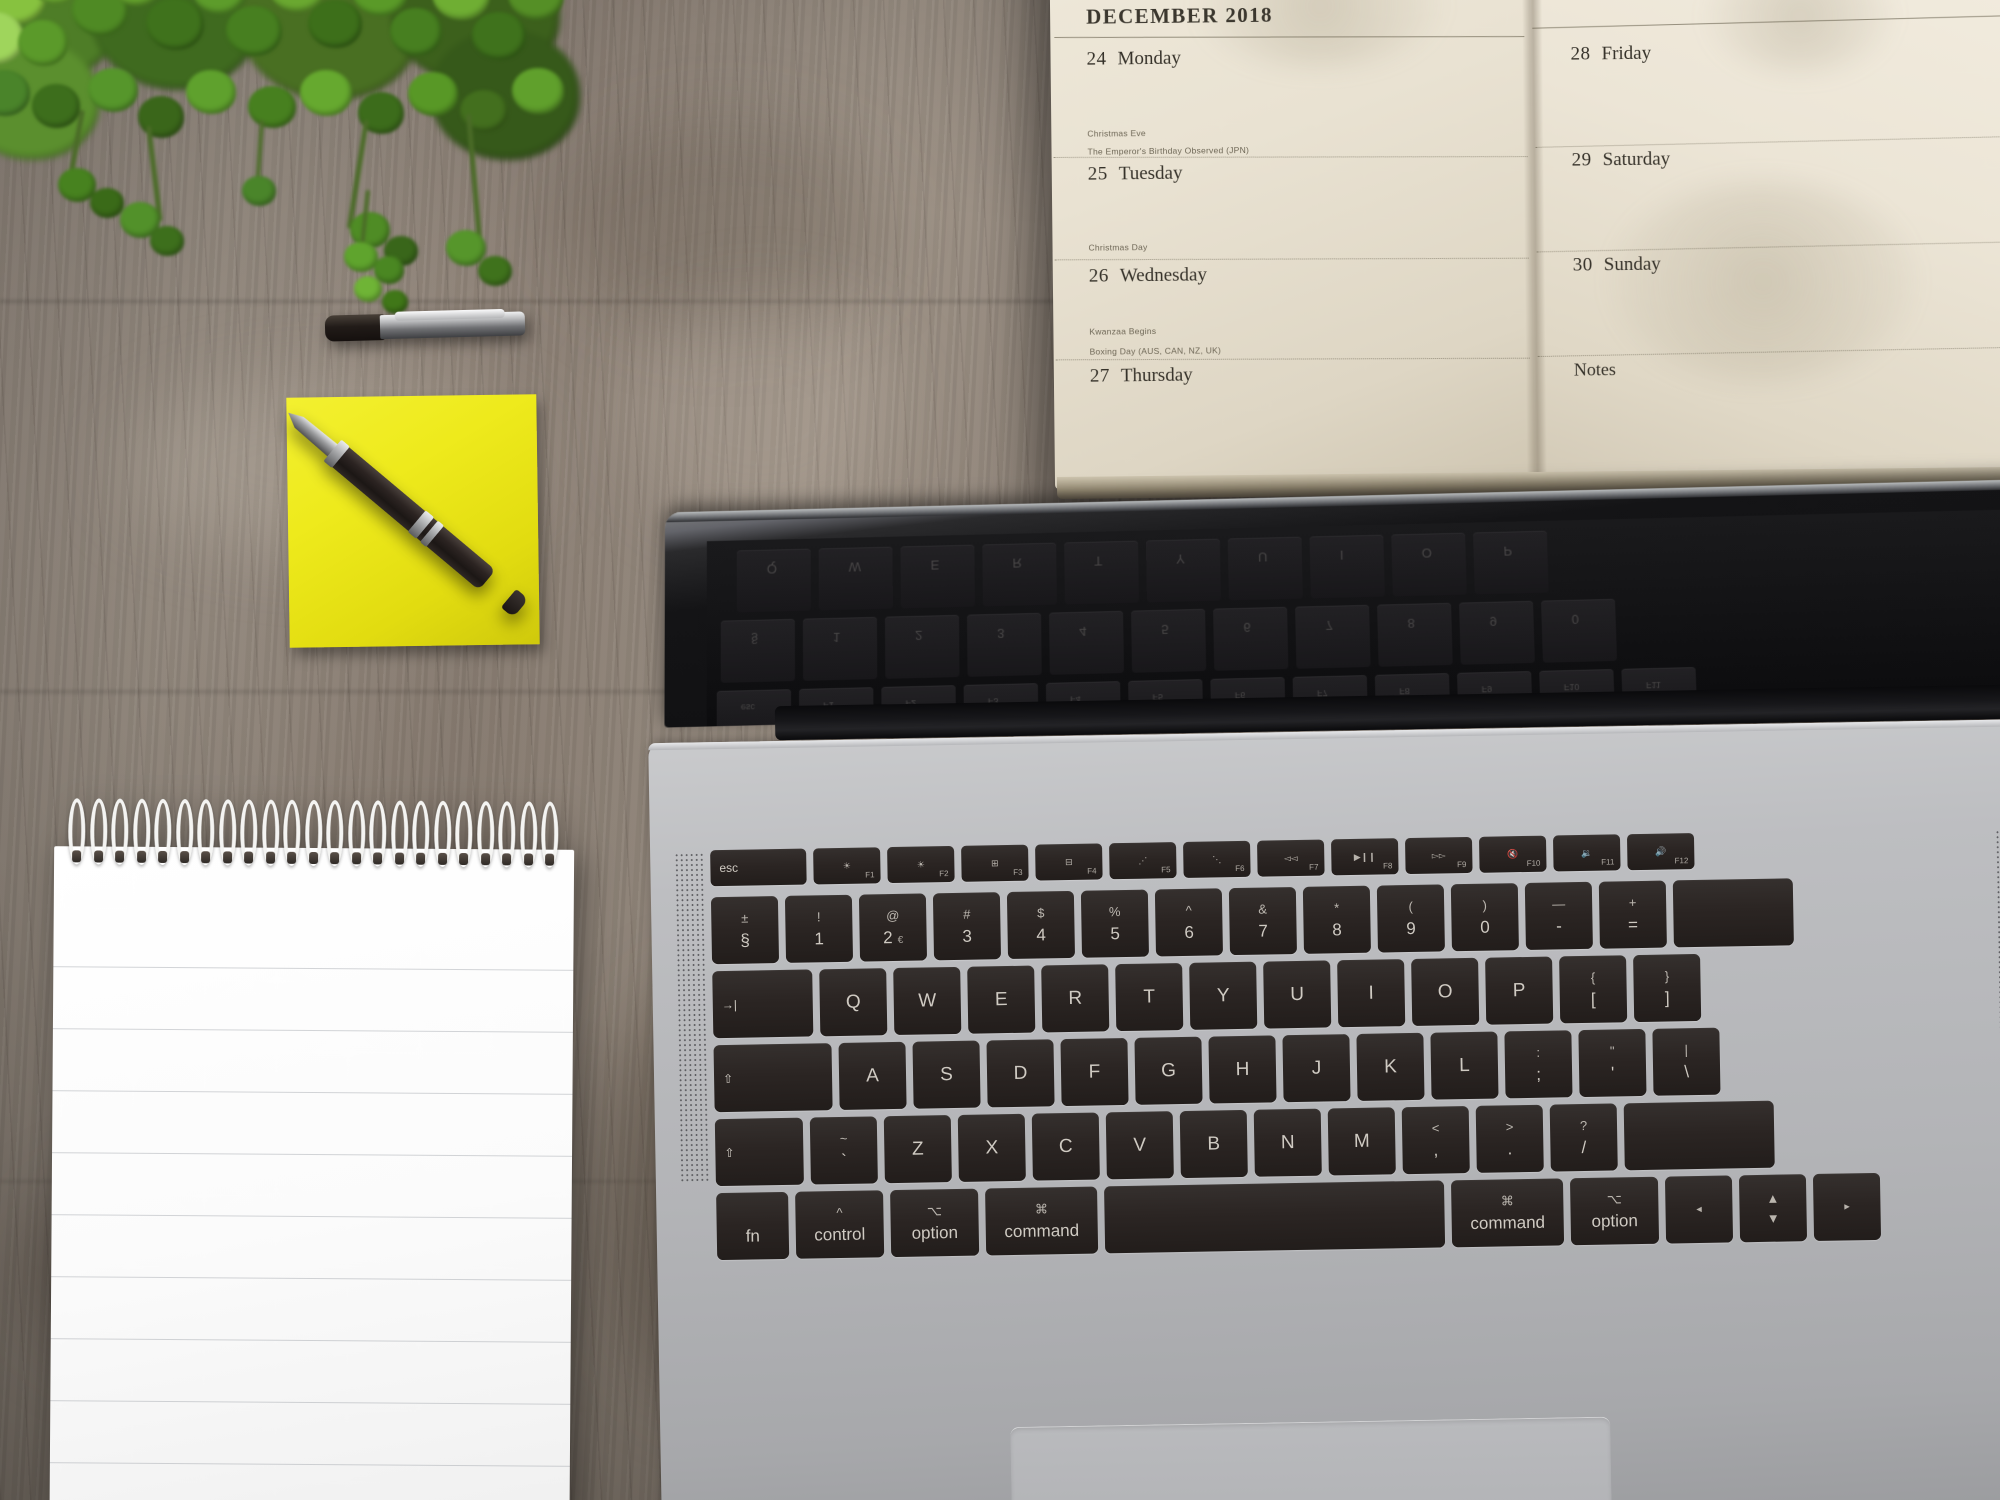 This screenshot has width=2000, height=1500. I want to click on key-bracket-right: }], so click(1667, 988).